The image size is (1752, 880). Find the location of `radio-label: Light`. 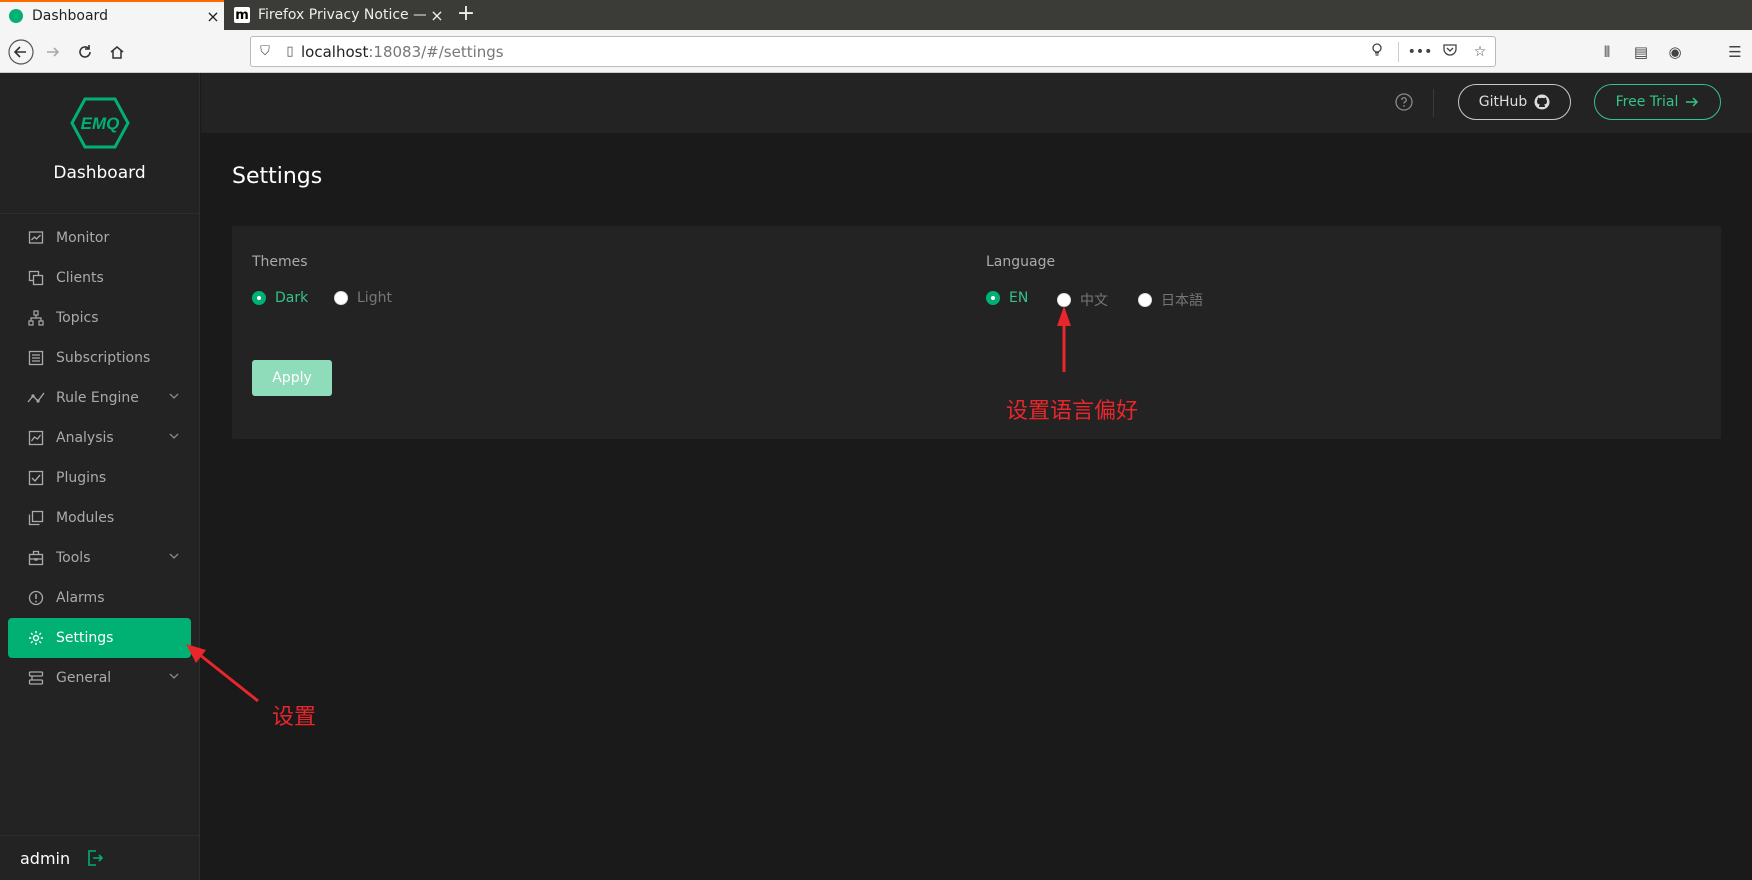

radio-label: Light is located at coordinates (374, 298).